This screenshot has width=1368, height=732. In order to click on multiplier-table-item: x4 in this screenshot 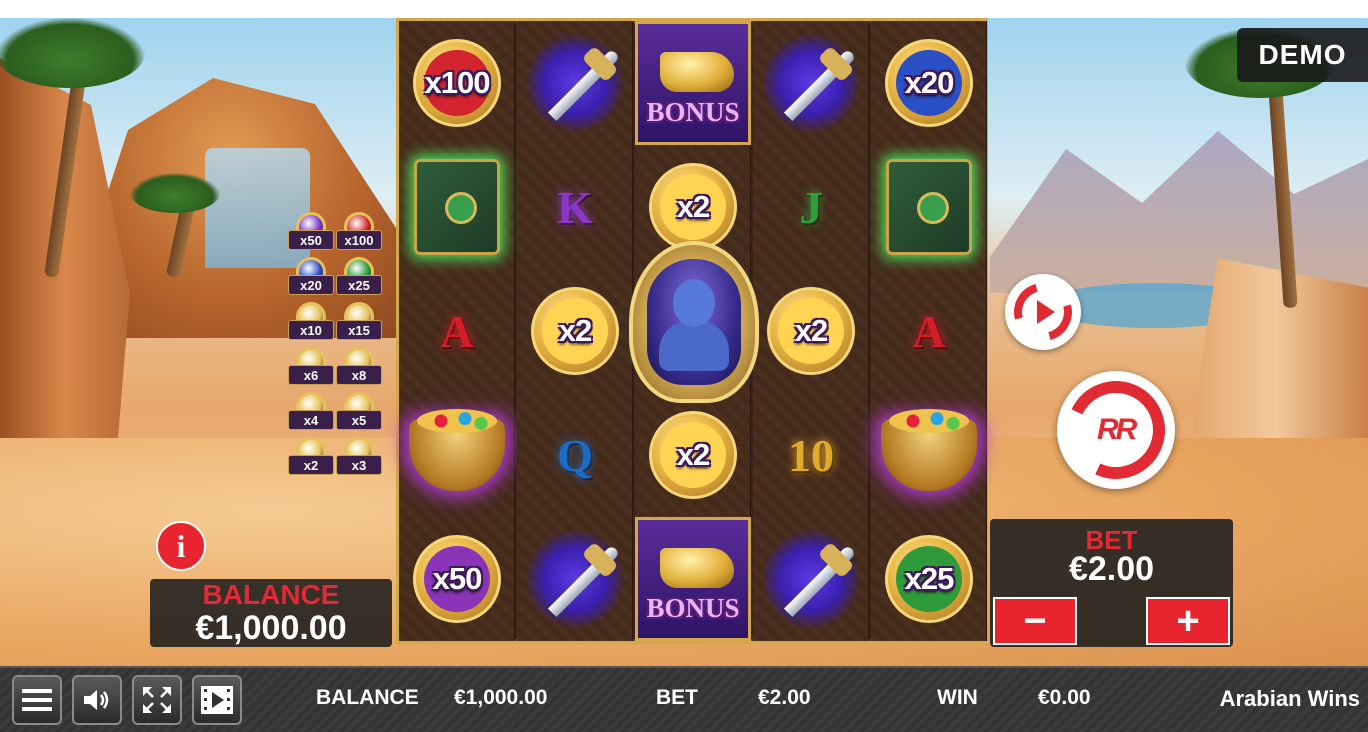, I will do `click(311, 413)`.